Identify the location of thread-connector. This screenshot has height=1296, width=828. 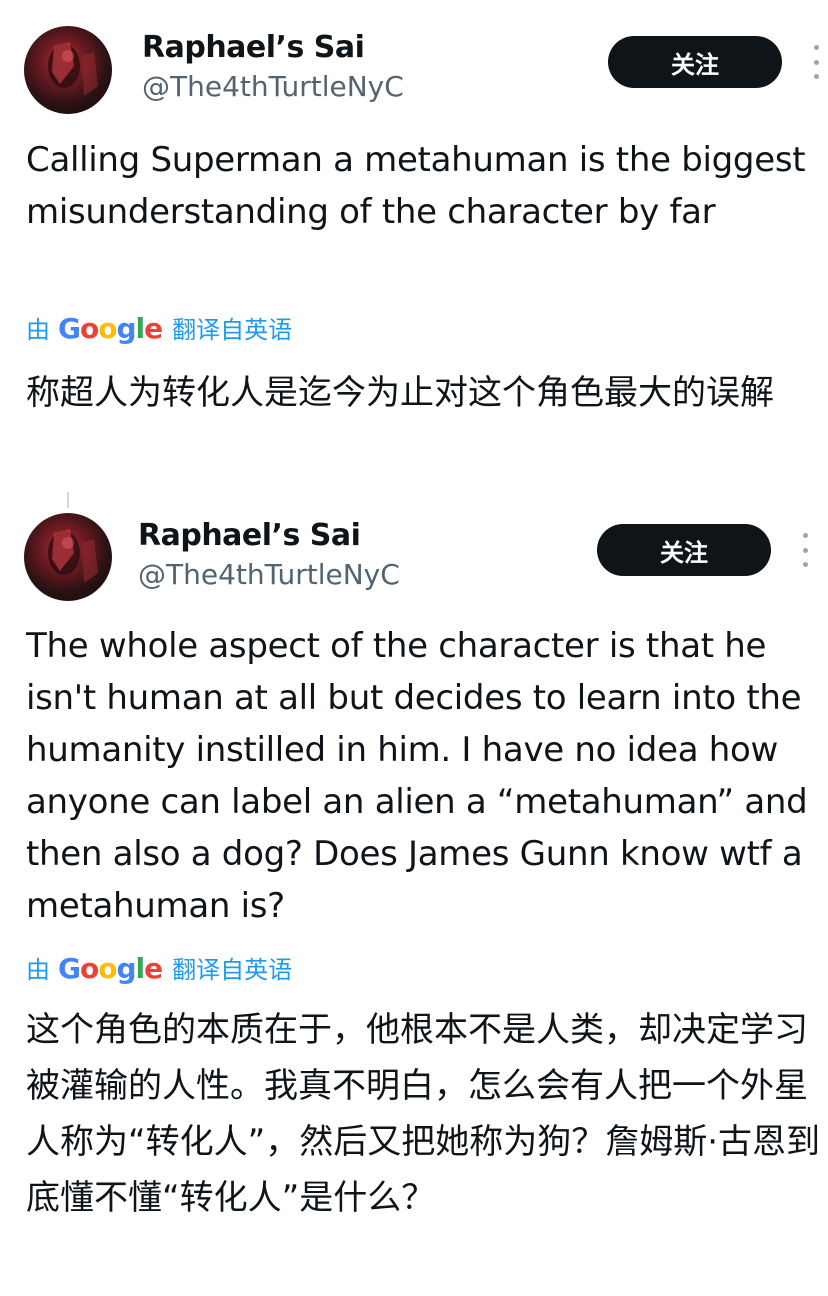
(68, 500).